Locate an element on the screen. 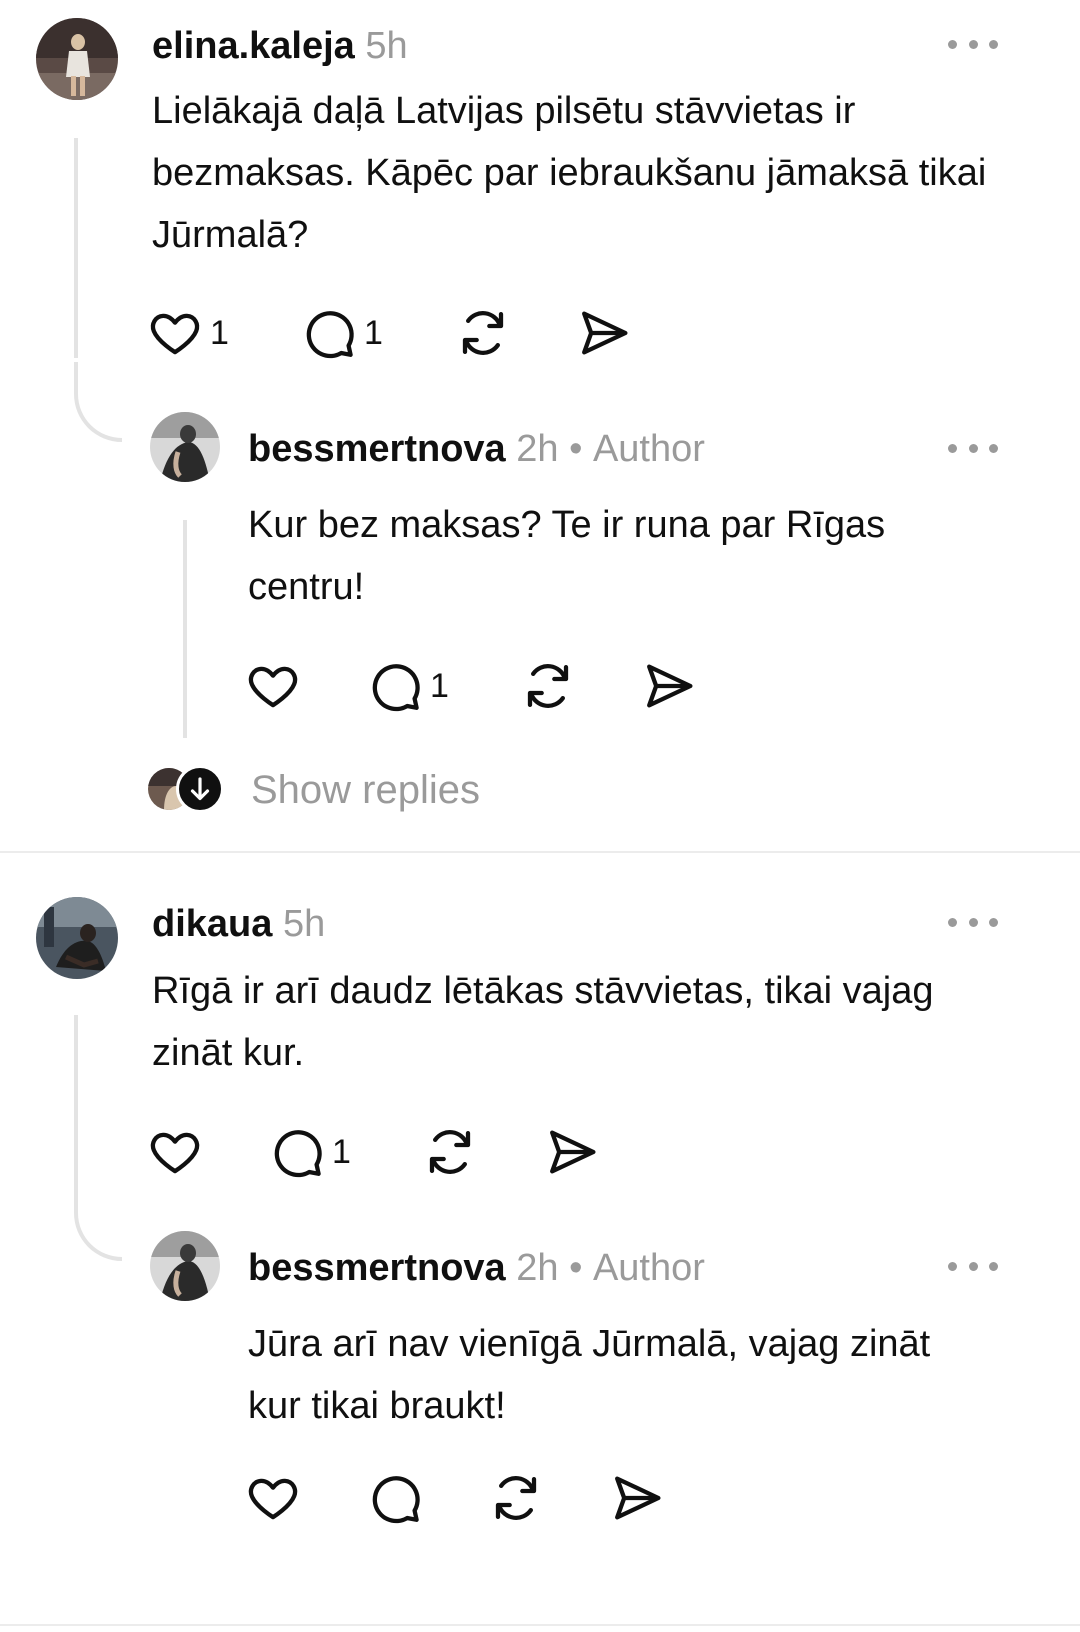 The width and height of the screenshot is (1080, 1632). comment-username: elina.kaleja 5h is located at coordinates (280, 46).